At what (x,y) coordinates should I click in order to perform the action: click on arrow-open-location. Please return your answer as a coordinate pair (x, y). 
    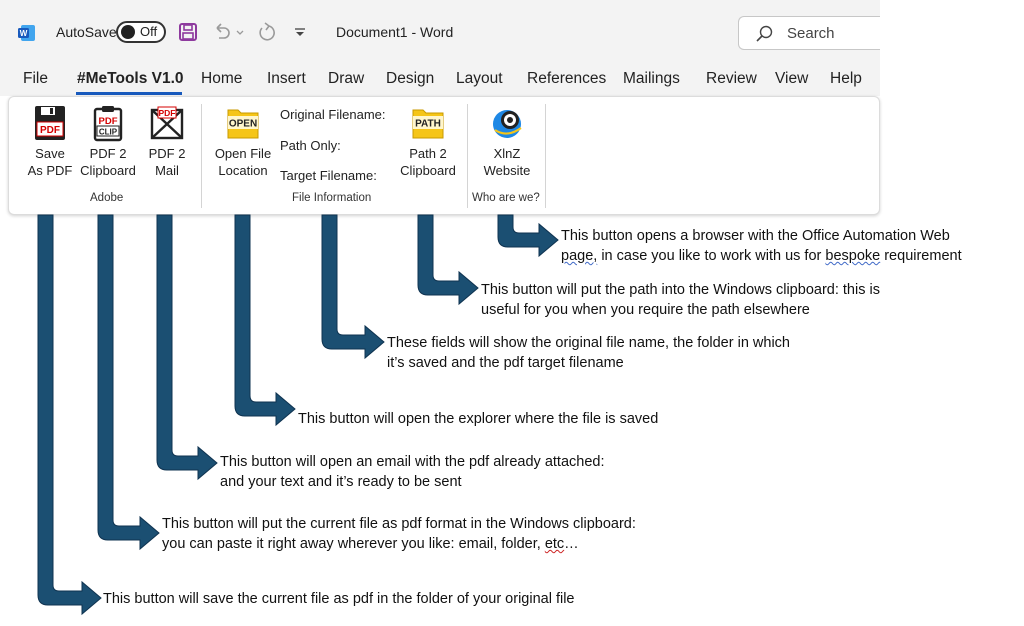
    Looking at the image, I should click on (265, 320).